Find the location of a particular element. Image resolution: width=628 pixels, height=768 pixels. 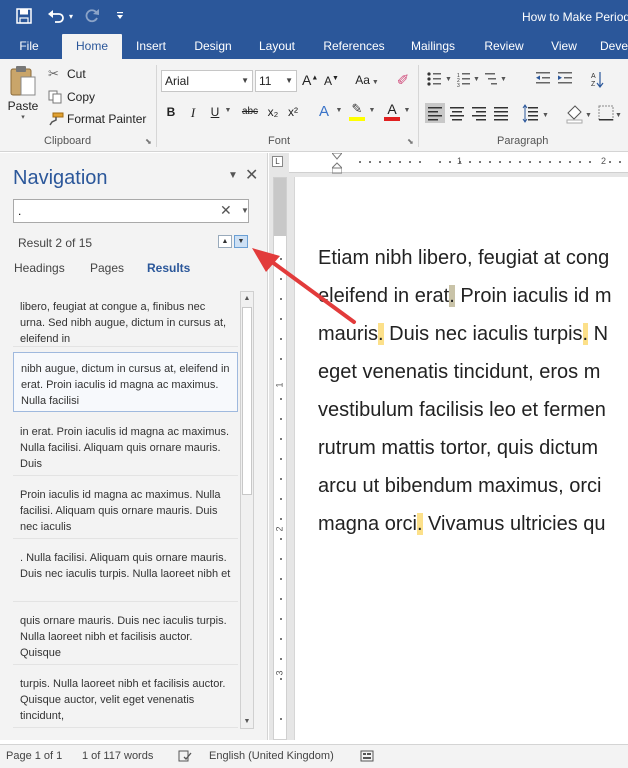

clear-formatting-icon: ✐ is located at coordinates (403, 80).